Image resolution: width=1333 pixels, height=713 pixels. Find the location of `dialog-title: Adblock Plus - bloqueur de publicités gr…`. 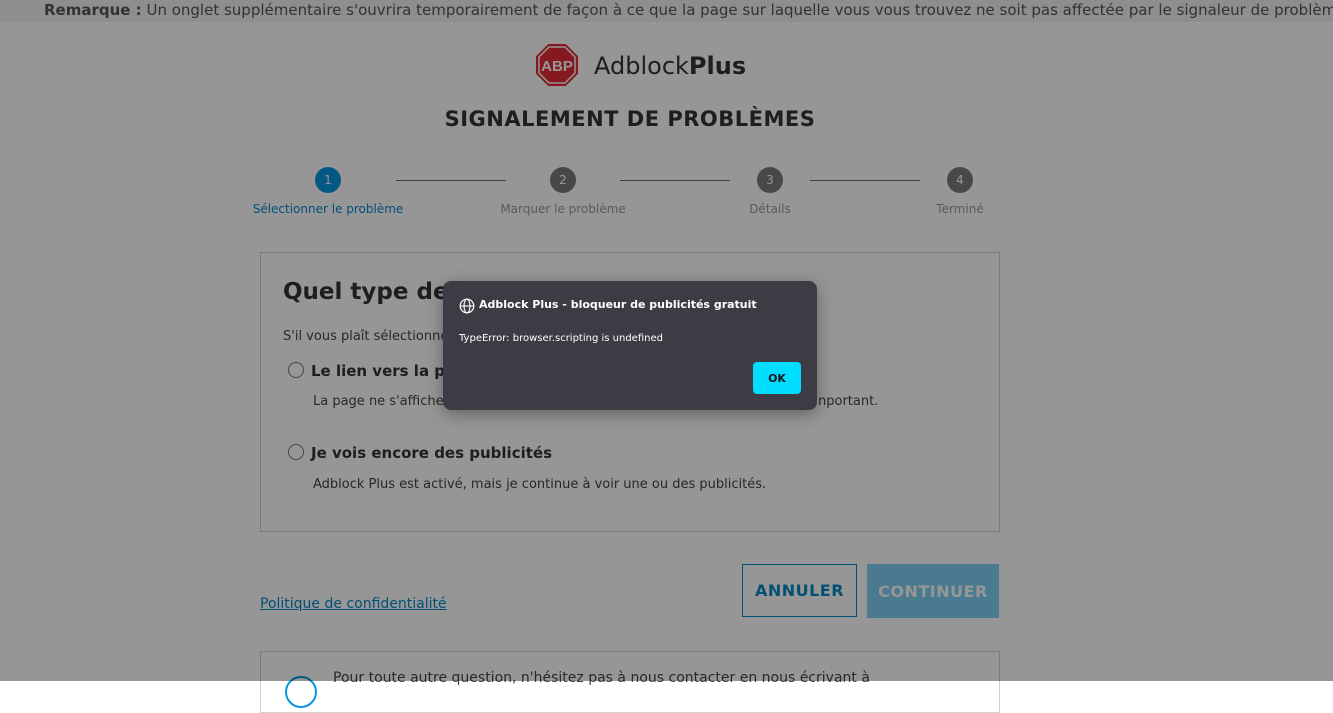

dialog-title: Adblock Plus - bloqueur de publicités gr… is located at coordinates (618, 304).